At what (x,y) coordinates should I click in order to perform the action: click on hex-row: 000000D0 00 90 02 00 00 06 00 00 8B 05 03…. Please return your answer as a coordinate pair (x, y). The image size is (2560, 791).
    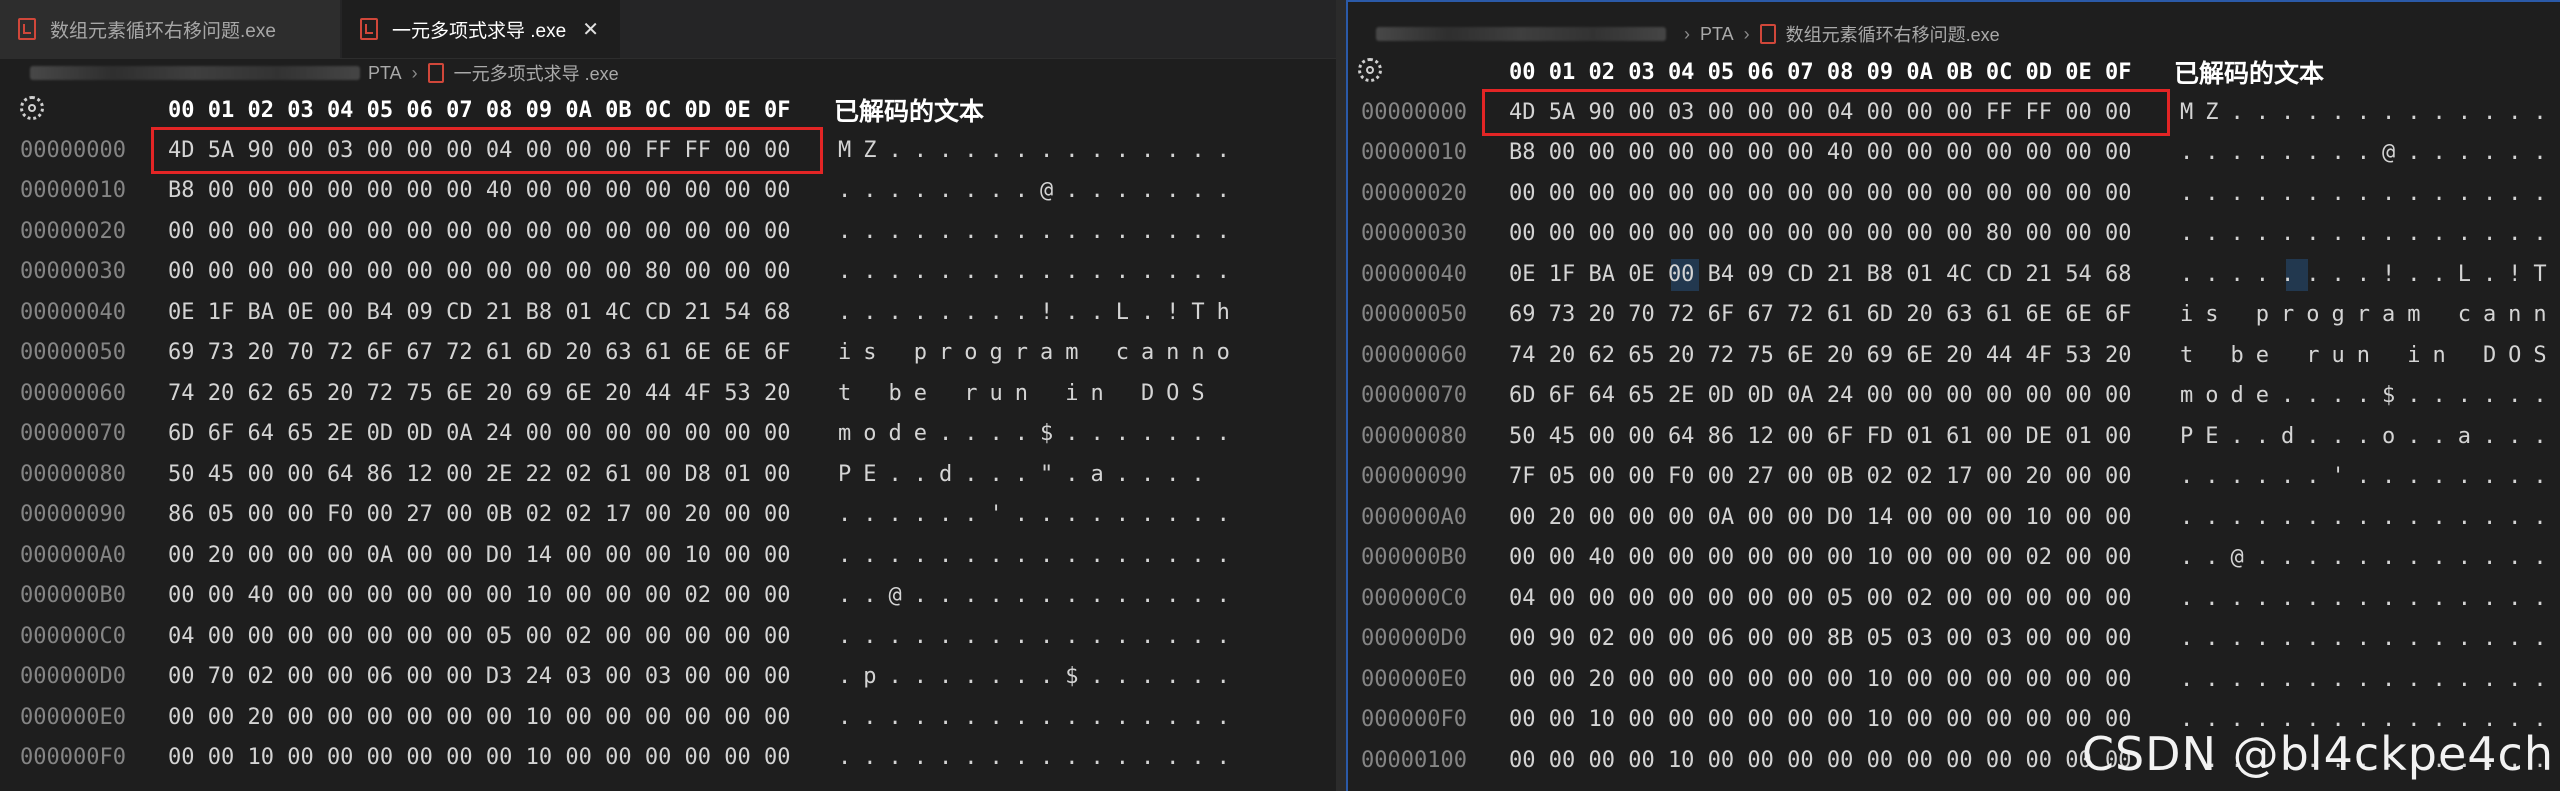
    Looking at the image, I should click on (1954, 639).